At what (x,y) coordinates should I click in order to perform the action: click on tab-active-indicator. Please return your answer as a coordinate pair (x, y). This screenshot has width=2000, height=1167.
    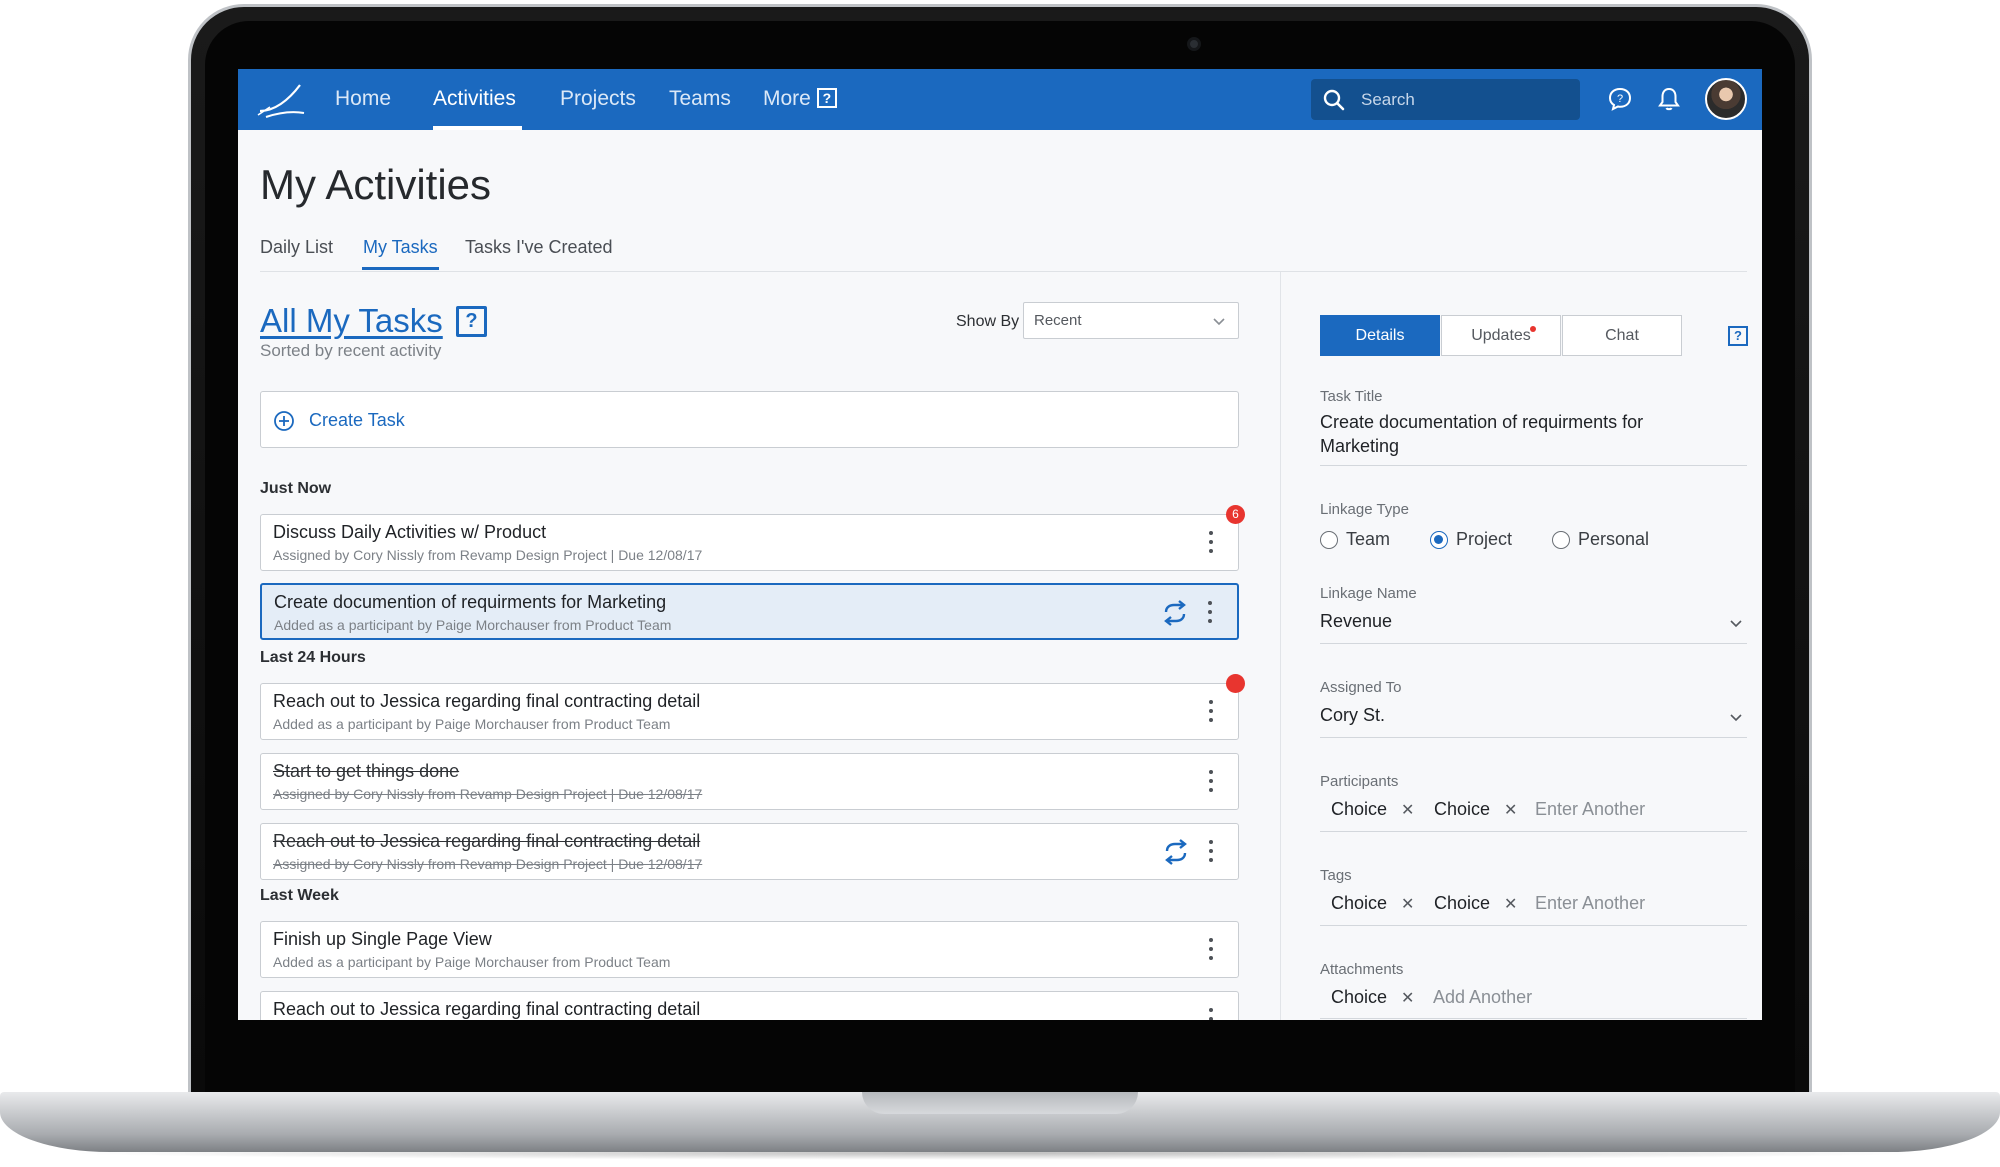
    Looking at the image, I should click on (400, 268).